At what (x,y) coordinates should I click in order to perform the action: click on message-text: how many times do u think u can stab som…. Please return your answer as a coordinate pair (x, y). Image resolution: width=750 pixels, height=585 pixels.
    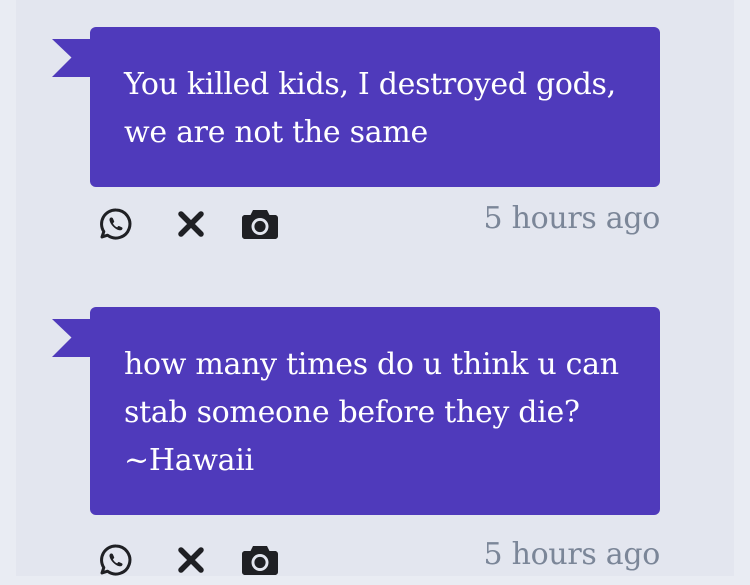
    Looking at the image, I should click on (371, 412).